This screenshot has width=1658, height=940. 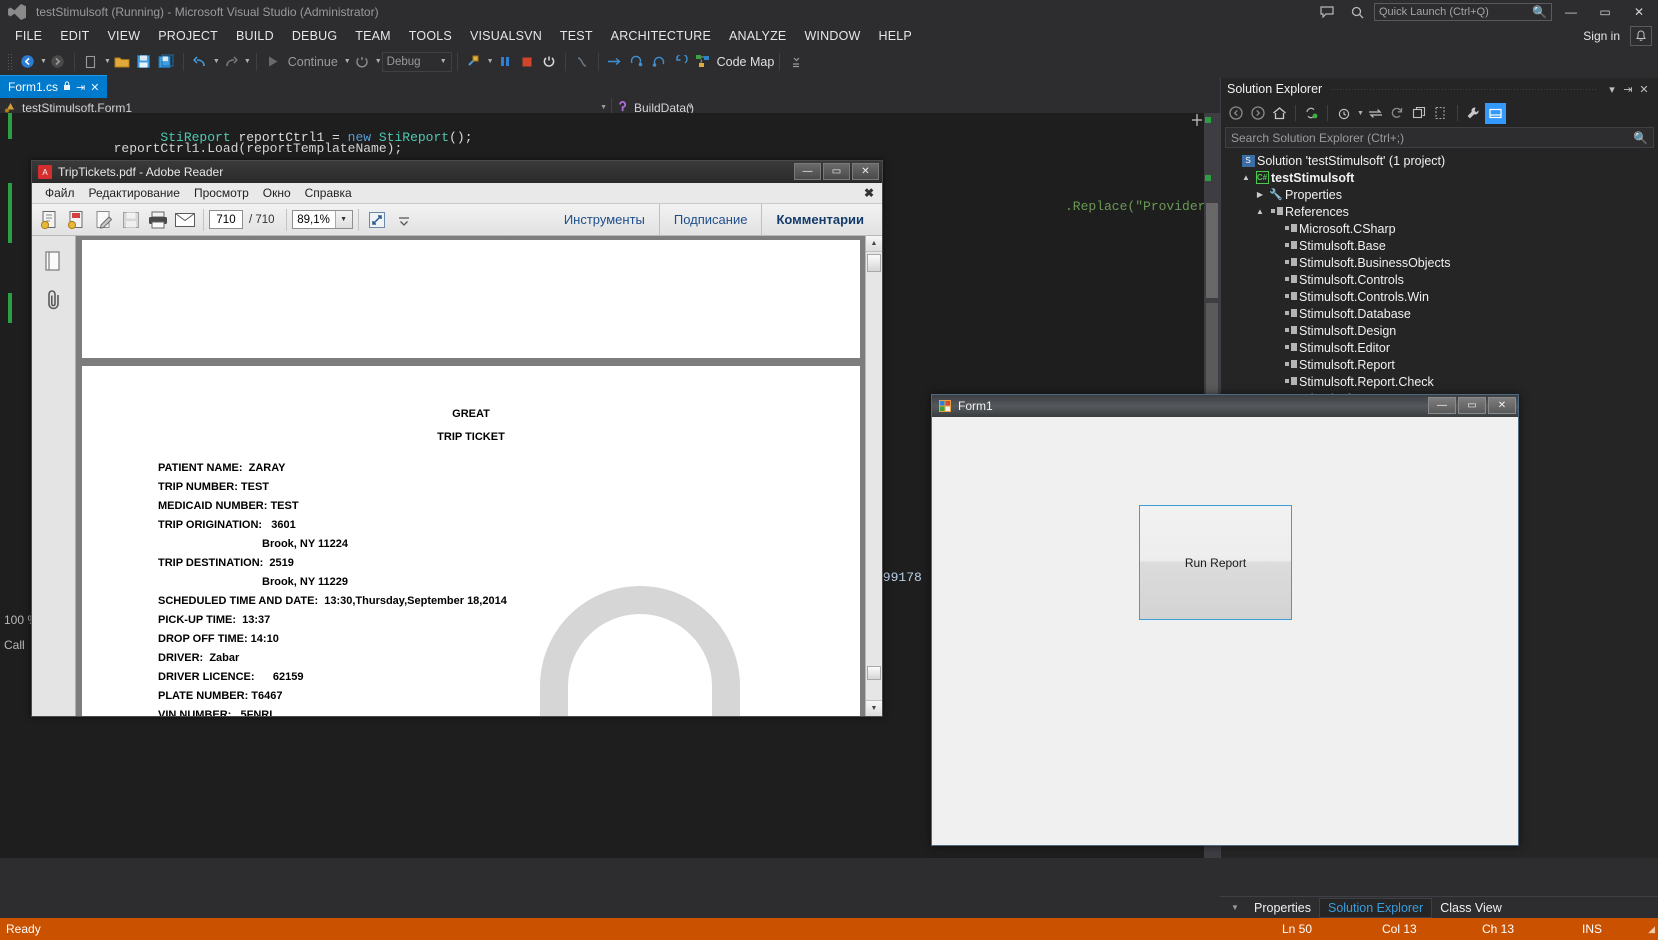 What do you see at coordinates (874, 708) in the screenshot?
I see `scroll-down-button: ▼` at bounding box center [874, 708].